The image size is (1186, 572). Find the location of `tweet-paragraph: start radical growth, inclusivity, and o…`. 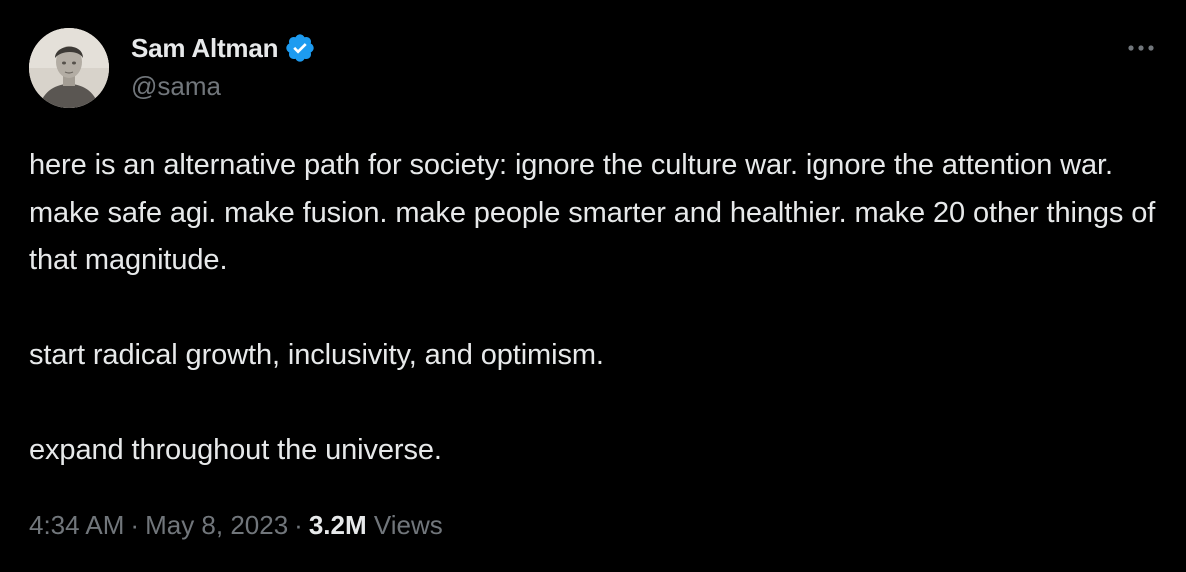

tweet-paragraph: start radical growth, inclusivity, and o… is located at coordinates (316, 355).